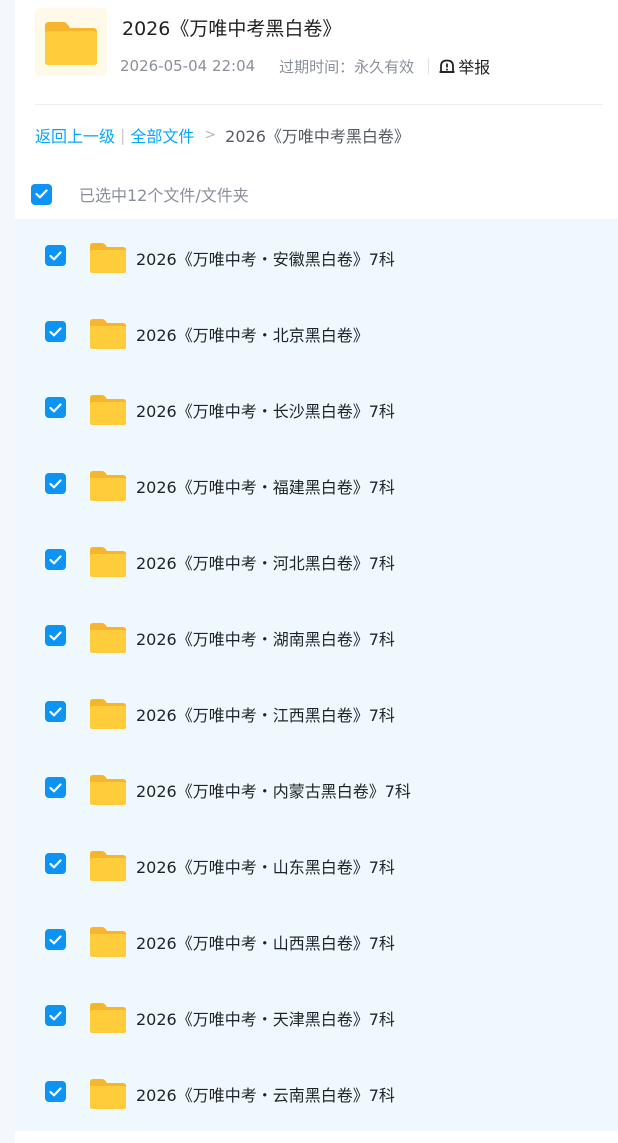 The height and width of the screenshot is (1143, 618). I want to click on select-all-row: 已选中12个文件/文件夹, so click(140, 194).